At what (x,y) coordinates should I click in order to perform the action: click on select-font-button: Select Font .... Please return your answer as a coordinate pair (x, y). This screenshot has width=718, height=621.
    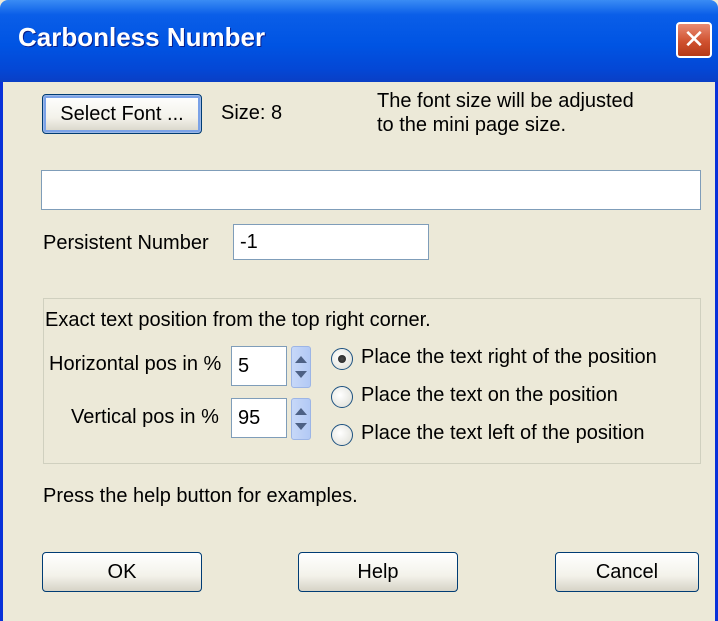
    Looking at the image, I should click on (122, 114).